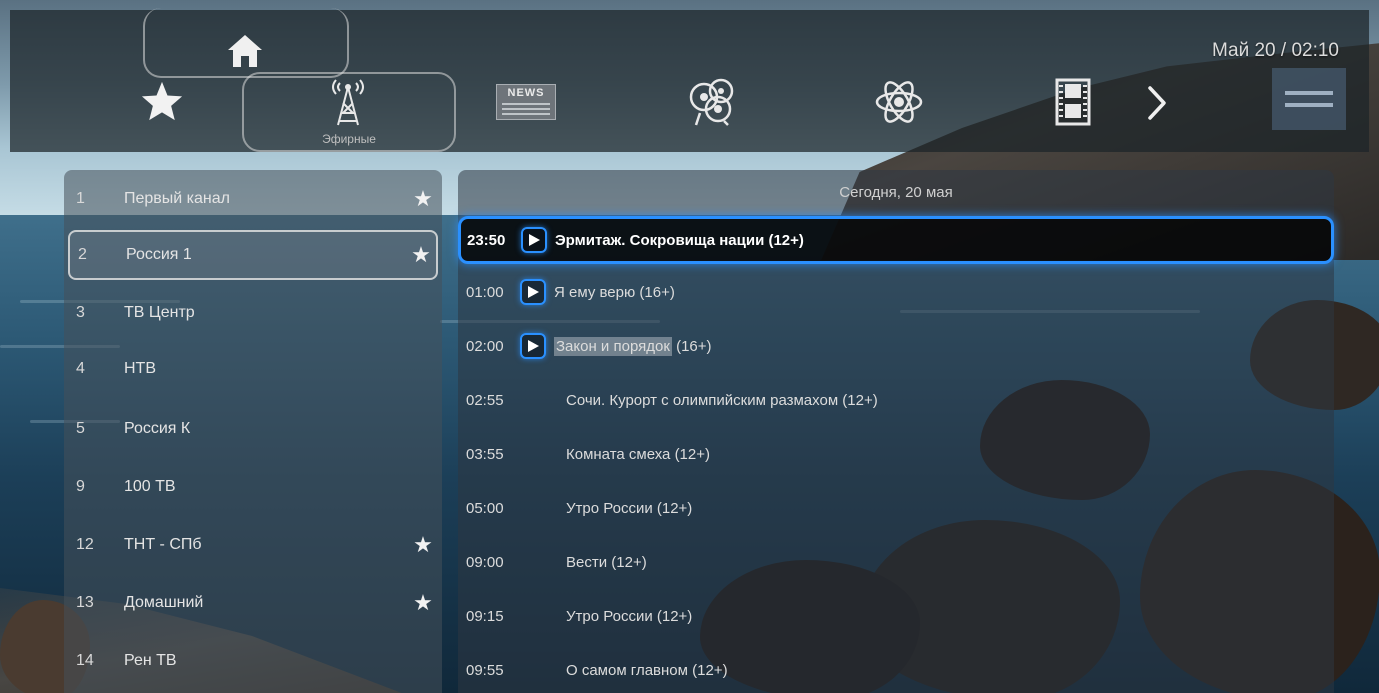  Describe the element at coordinates (679, 240) in the screenshot. I see `program-title: Эрмитаж. Сокровища нации (12+)` at that location.